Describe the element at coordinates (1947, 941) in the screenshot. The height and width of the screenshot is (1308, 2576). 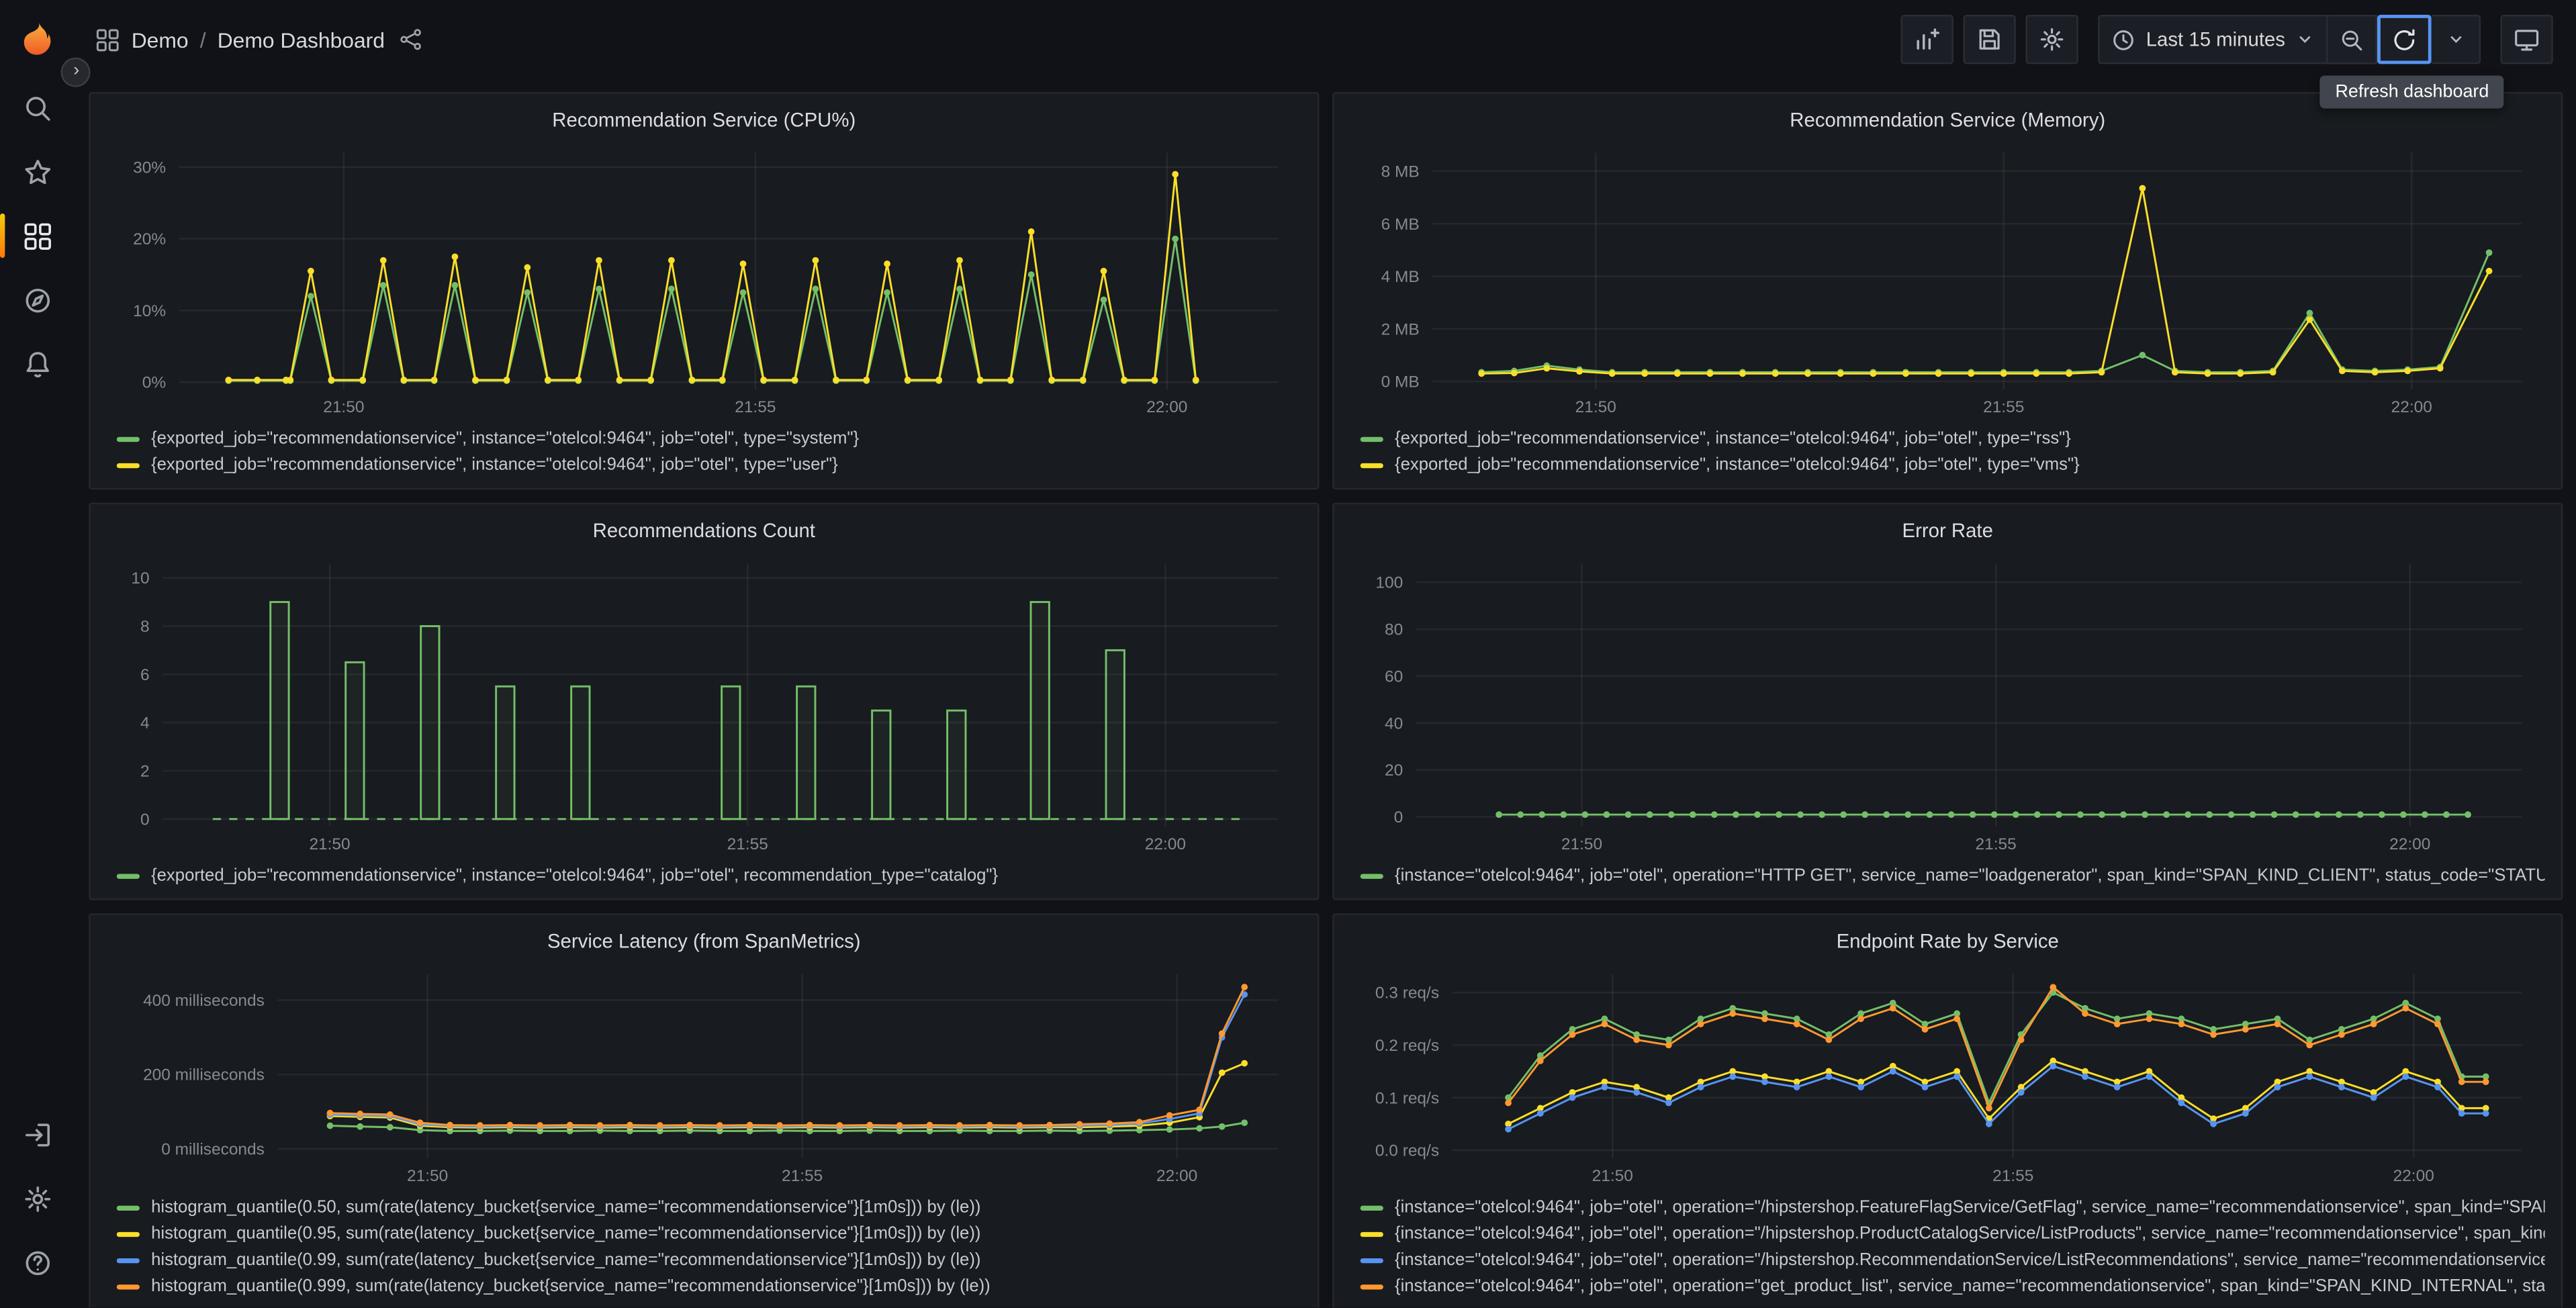
I see `panel-title: Endpoint Rate by Service` at that location.